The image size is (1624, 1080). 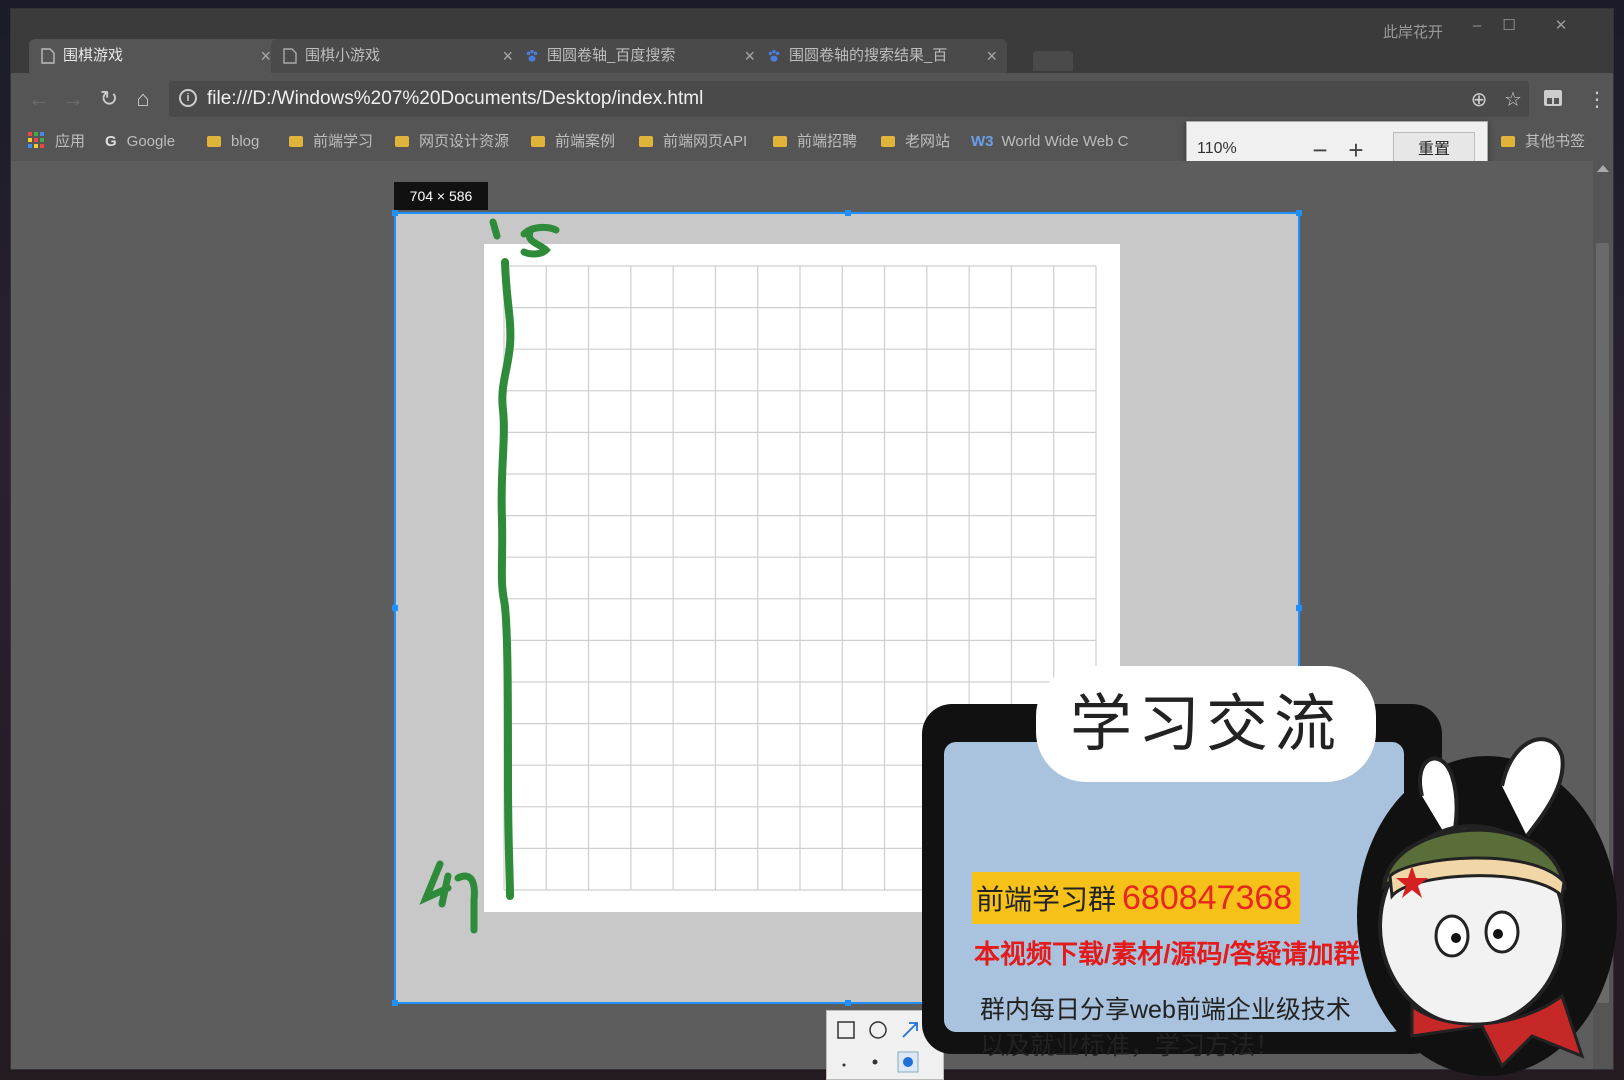 What do you see at coordinates (844, 1066) in the screenshot?
I see `small-dot-icon` at bounding box center [844, 1066].